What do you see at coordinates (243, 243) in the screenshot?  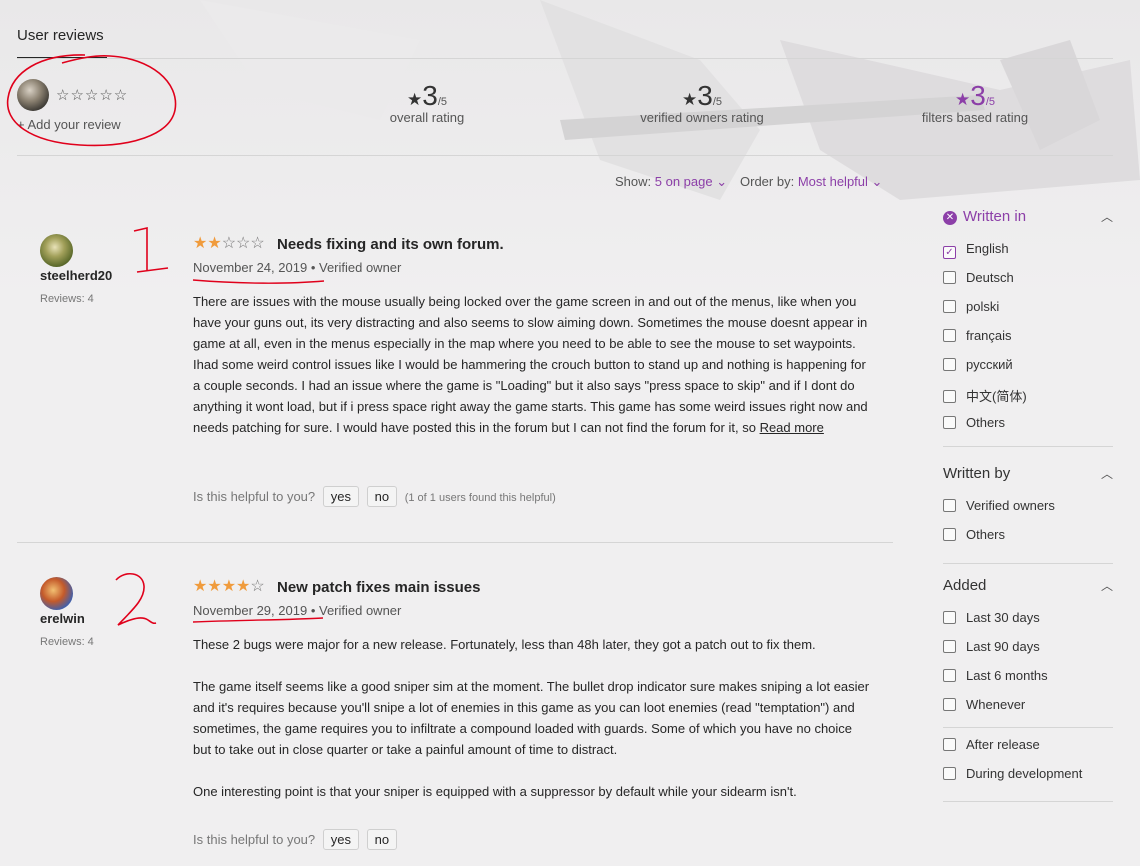 I see `star-empty-icon: ☆☆☆` at bounding box center [243, 243].